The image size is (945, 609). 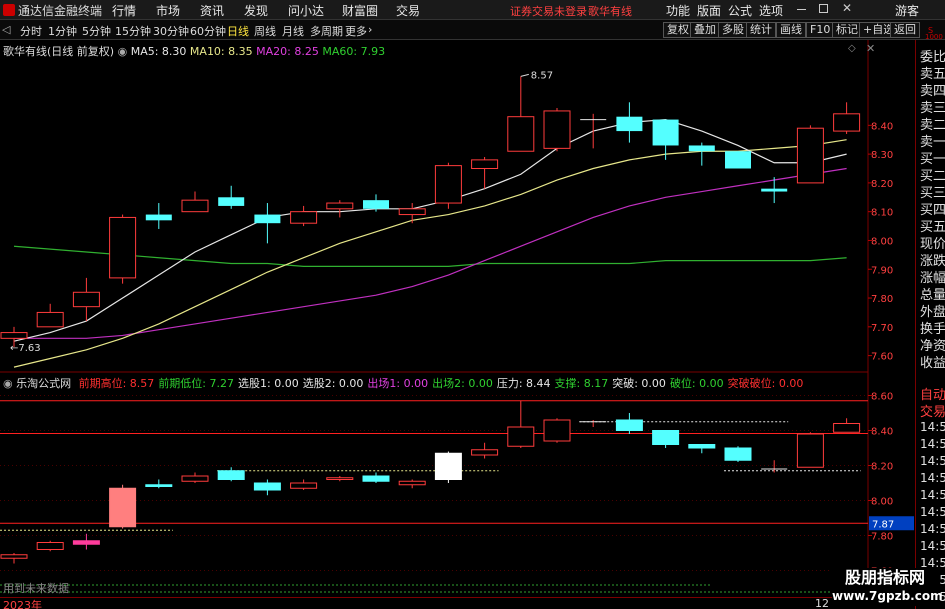 I want to click on mark-button: 标记, so click(x=847, y=30).